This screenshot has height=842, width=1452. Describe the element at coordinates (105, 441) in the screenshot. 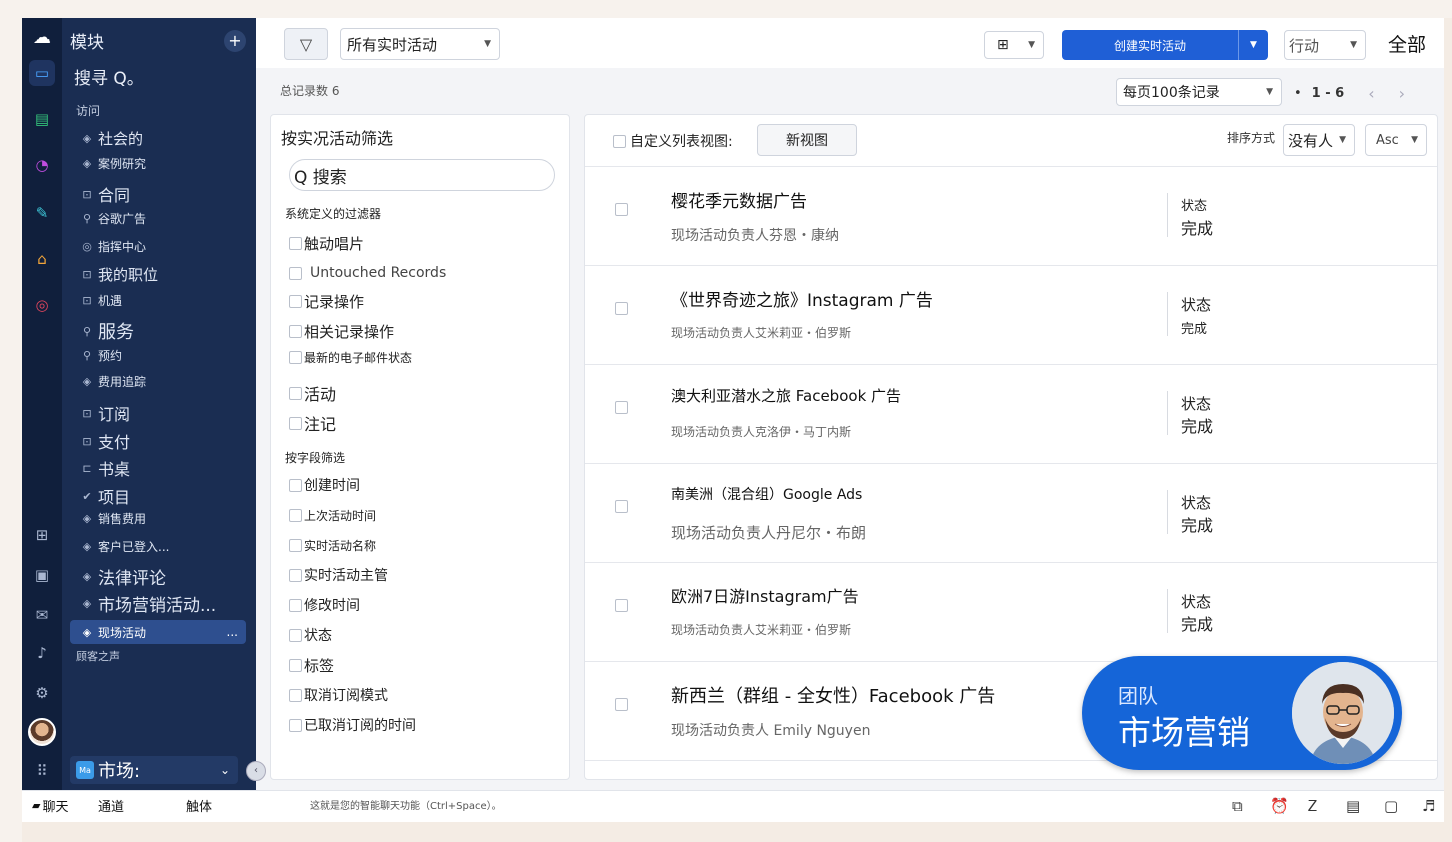

I see `sidebar-item: ⊡ 支付` at that location.